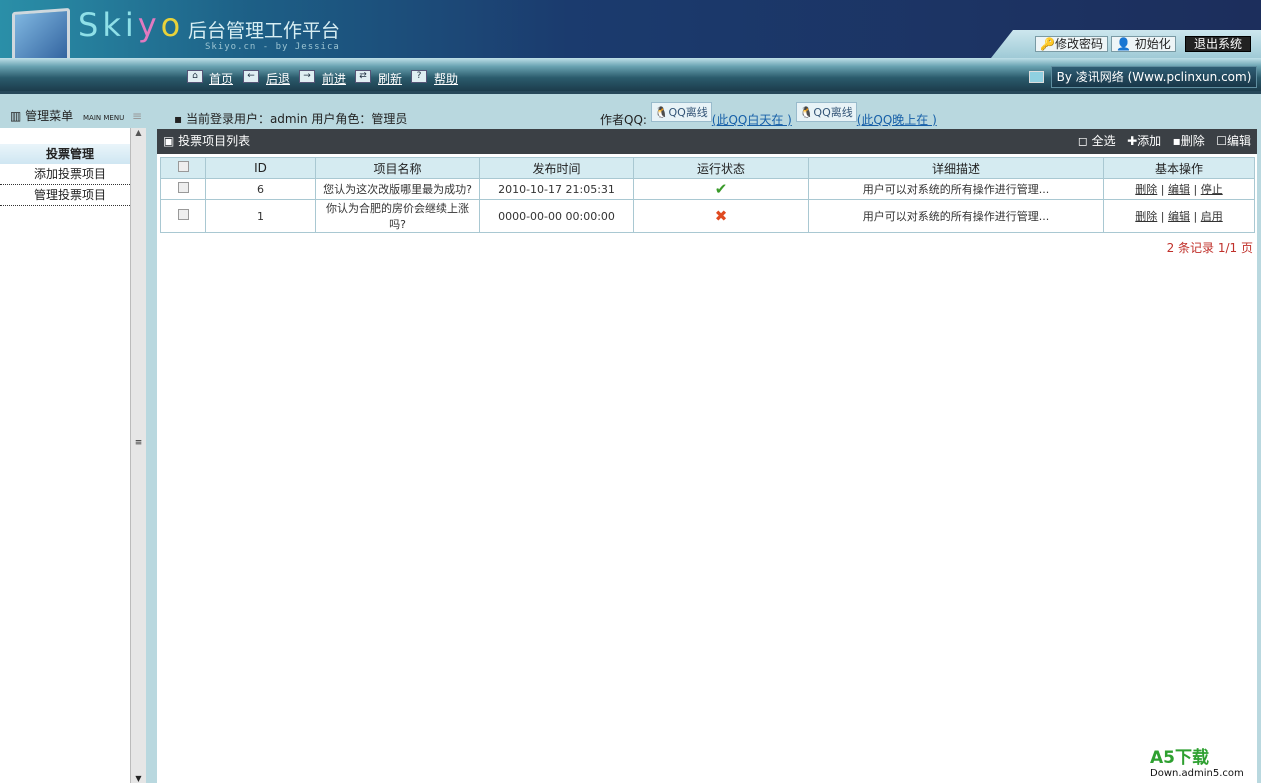  I want to click on init-button: 👤 初始化, so click(1143, 44).